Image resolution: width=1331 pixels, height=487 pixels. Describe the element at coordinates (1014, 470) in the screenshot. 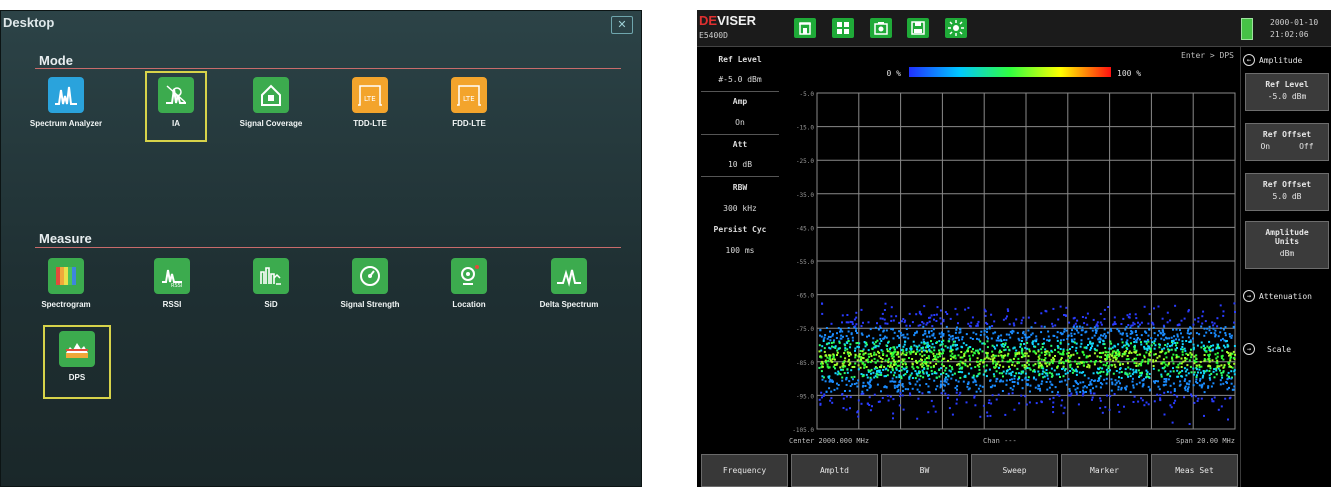

I see `sweep-softkey: Sweep` at that location.